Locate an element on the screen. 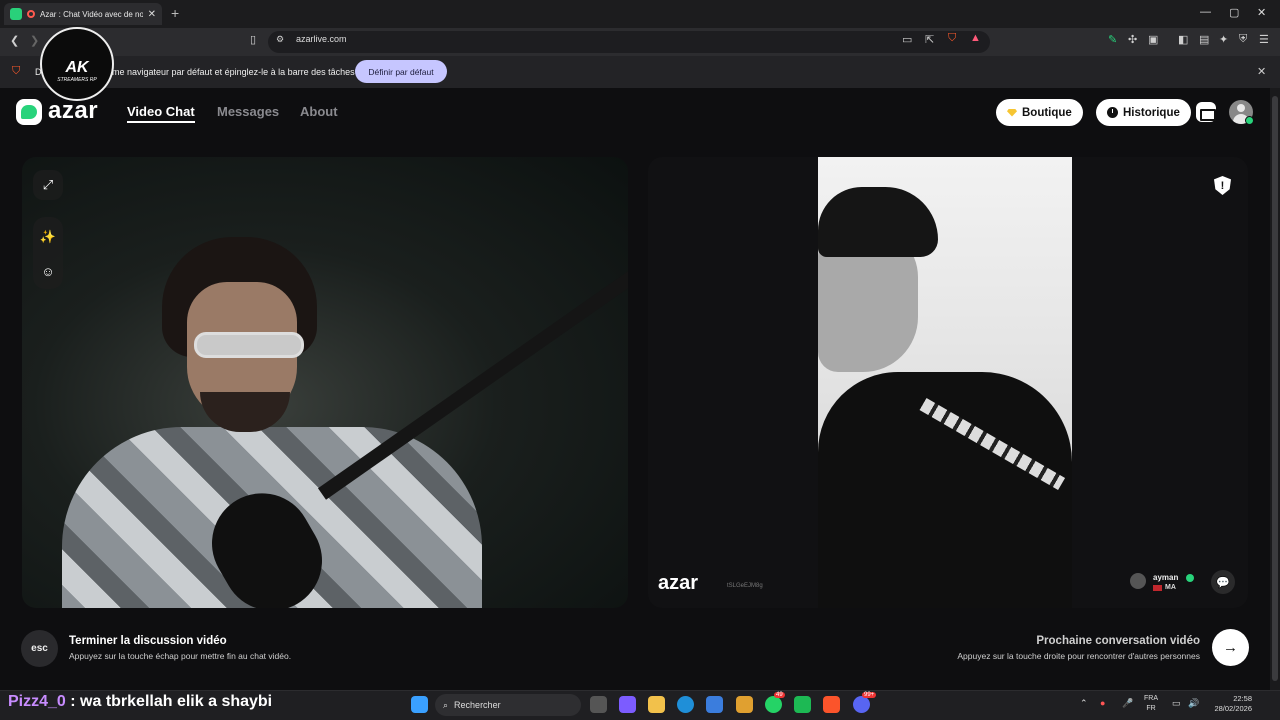  esc-button: esc is located at coordinates (39, 648).